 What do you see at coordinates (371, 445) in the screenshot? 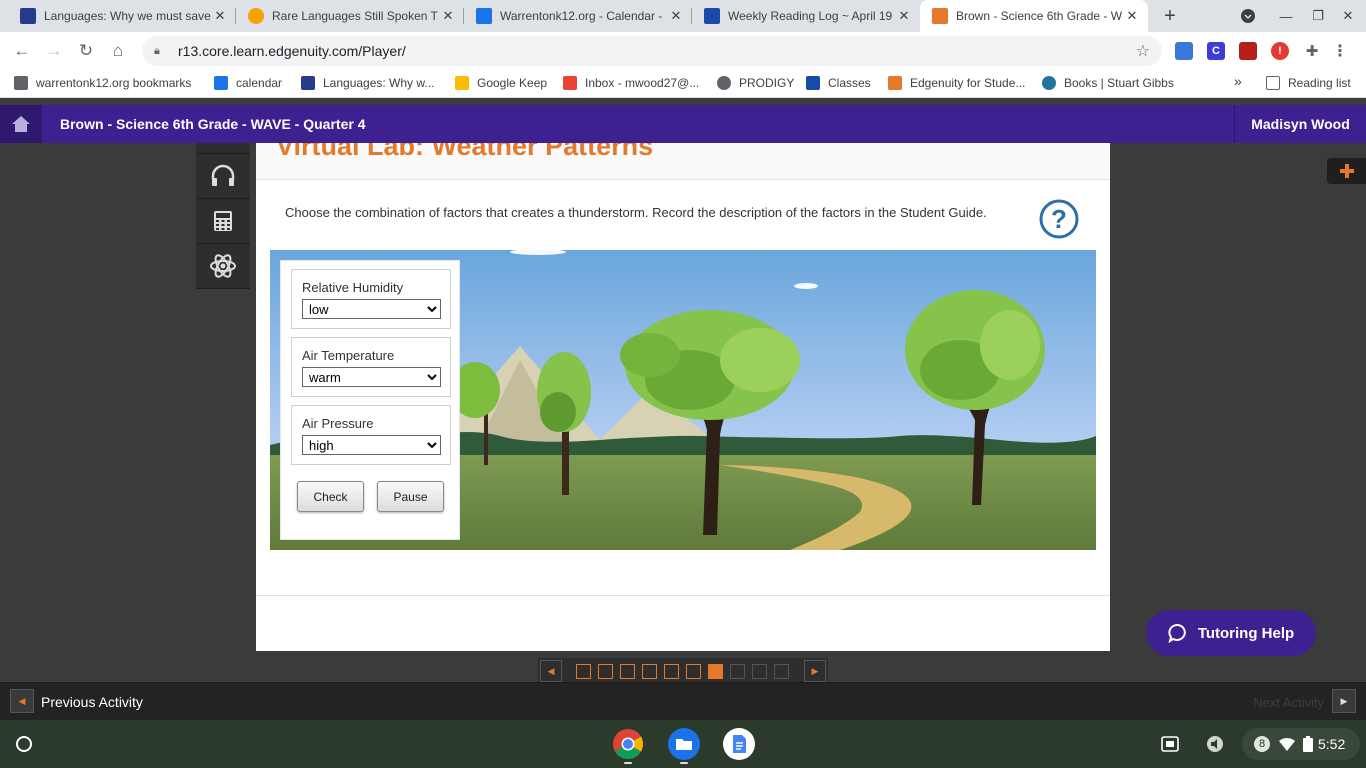
I see `pressure-select: high` at bounding box center [371, 445].